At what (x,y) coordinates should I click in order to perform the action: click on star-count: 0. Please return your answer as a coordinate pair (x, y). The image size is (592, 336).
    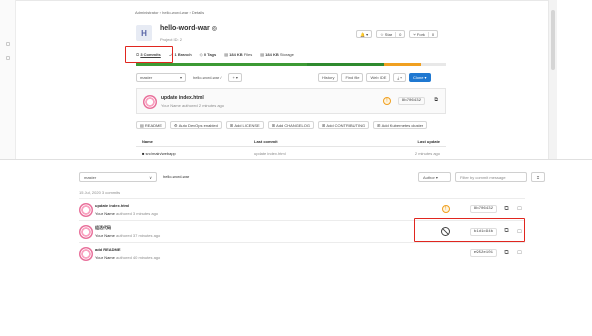
    Looking at the image, I should click on (398, 34).